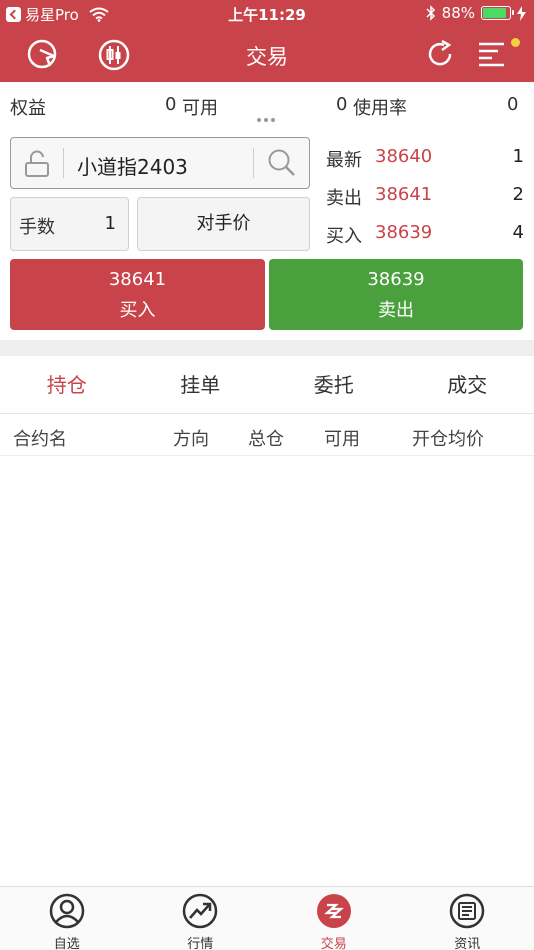 The height and width of the screenshot is (950, 534). I want to click on tab-trade: 交易, so click(334, 918).